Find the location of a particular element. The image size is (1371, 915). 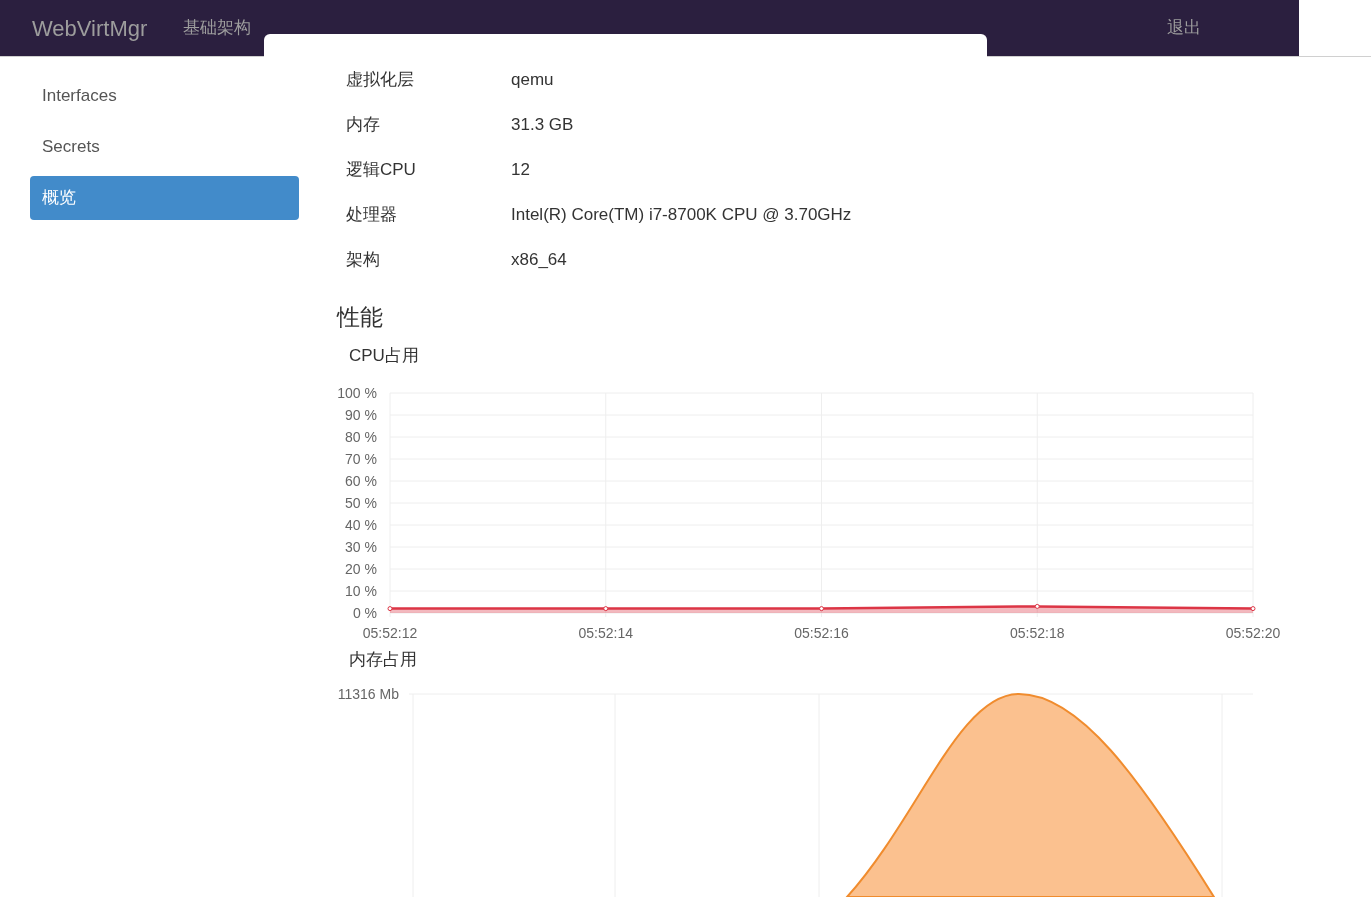

section-heading: 性能 is located at coordinates (360, 317).